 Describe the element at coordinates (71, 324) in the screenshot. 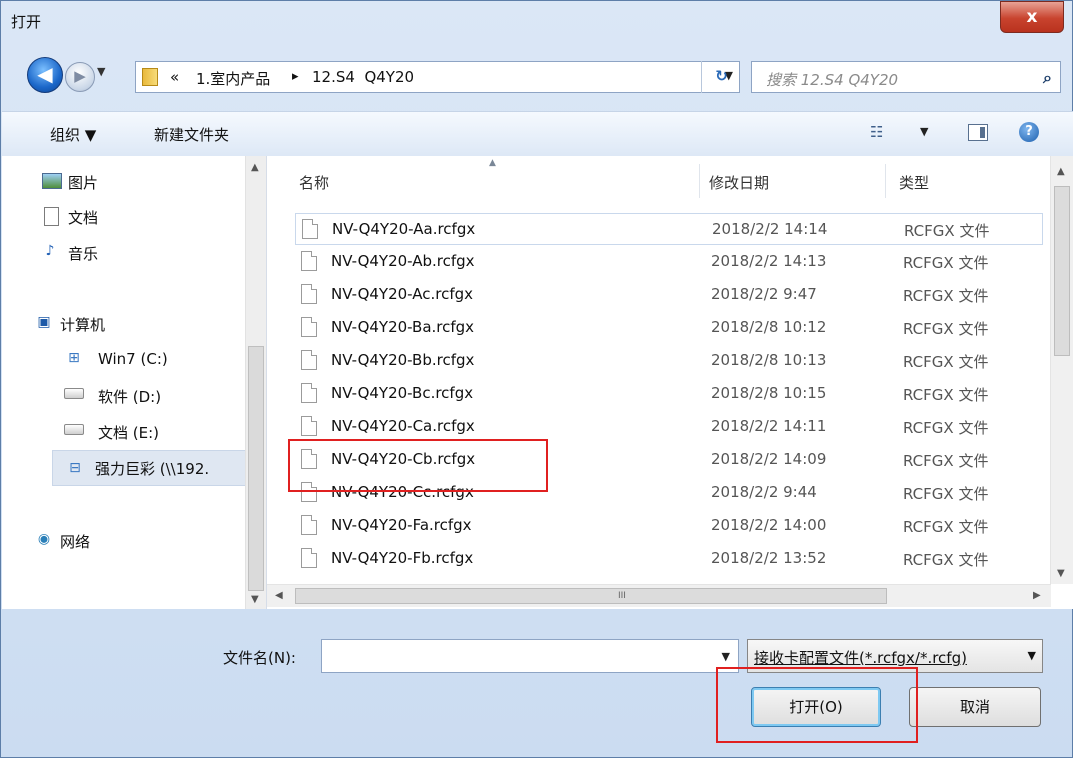

I see `nav-item-computer: ▣ 计算机` at that location.